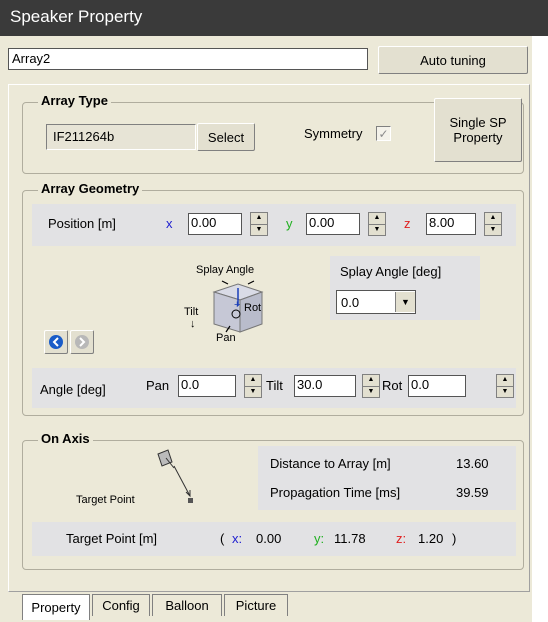  I want to click on title-bar: Speaker Property, so click(274, 18).